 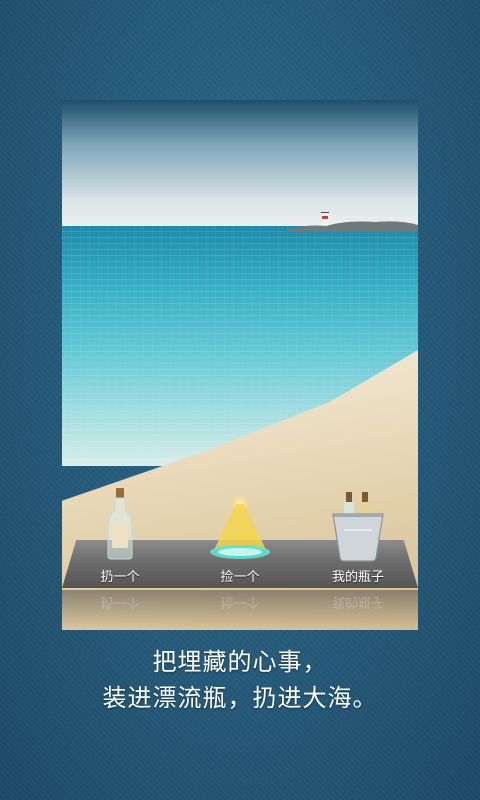 I want to click on lighthouse-island-icon, so click(x=352, y=222).